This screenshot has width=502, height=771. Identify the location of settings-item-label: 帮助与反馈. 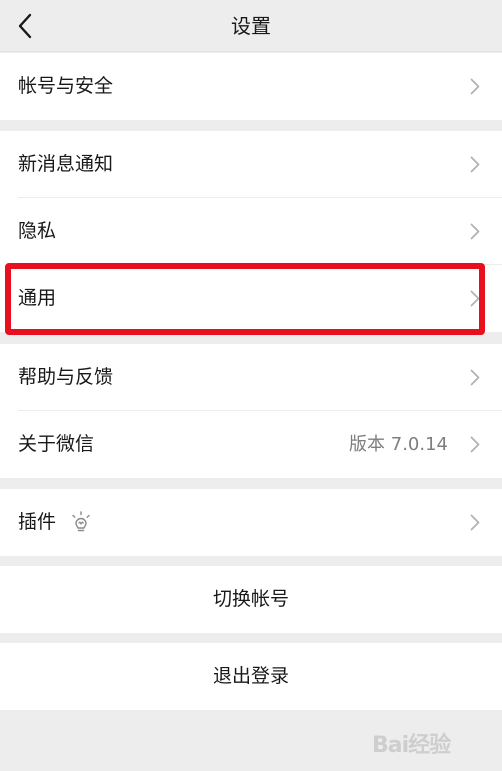
(66, 377).